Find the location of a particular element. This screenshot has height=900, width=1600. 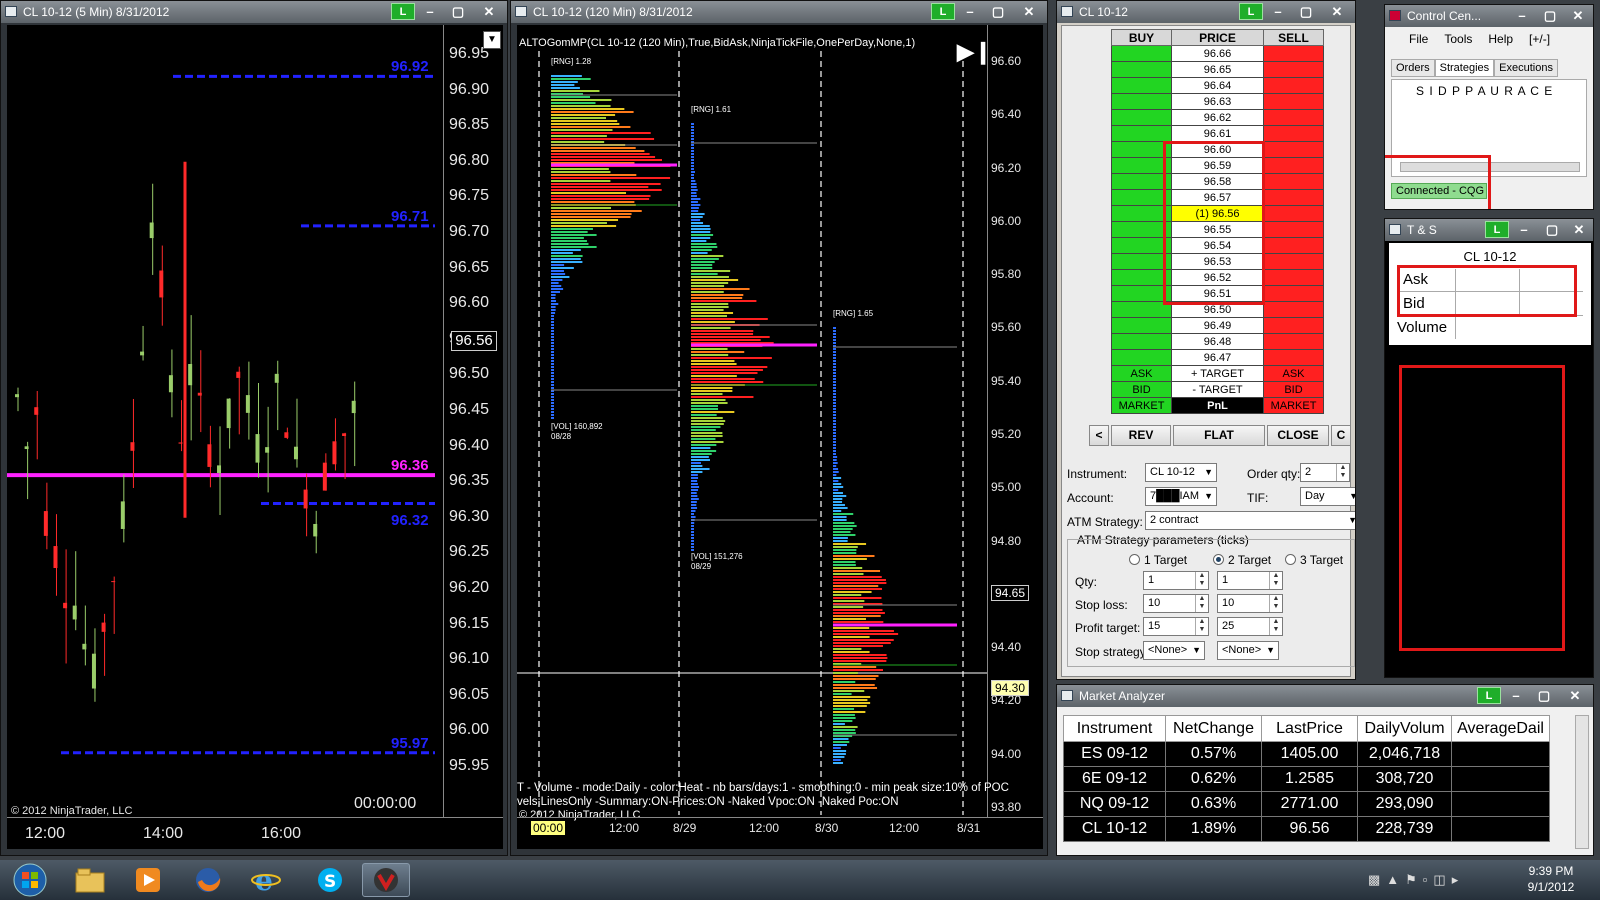

dom-price-row: 96.48 is located at coordinates (1217, 341).